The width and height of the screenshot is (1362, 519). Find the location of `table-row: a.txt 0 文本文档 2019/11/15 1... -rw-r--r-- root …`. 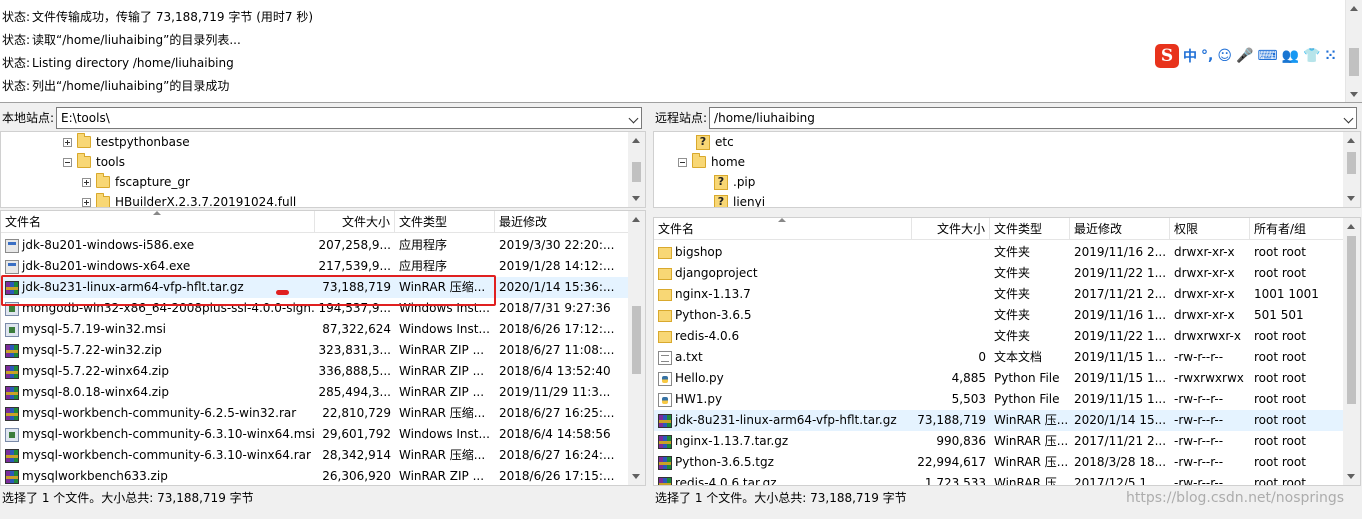

table-row: a.txt 0 文本文档 2019/11/15 1... -rw-r--r-- root … is located at coordinates (999, 357).